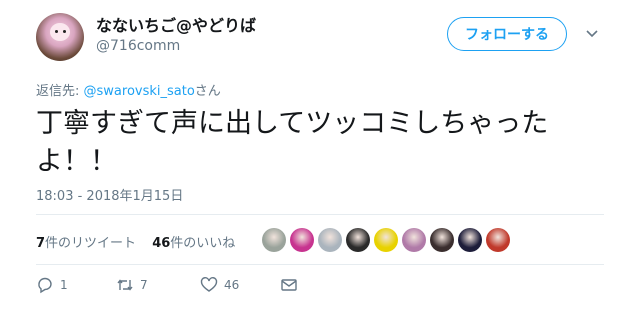 This screenshot has width=640, height=316. Describe the element at coordinates (60, 91) in the screenshot. I see `reply-prefix: 返信先:` at that location.